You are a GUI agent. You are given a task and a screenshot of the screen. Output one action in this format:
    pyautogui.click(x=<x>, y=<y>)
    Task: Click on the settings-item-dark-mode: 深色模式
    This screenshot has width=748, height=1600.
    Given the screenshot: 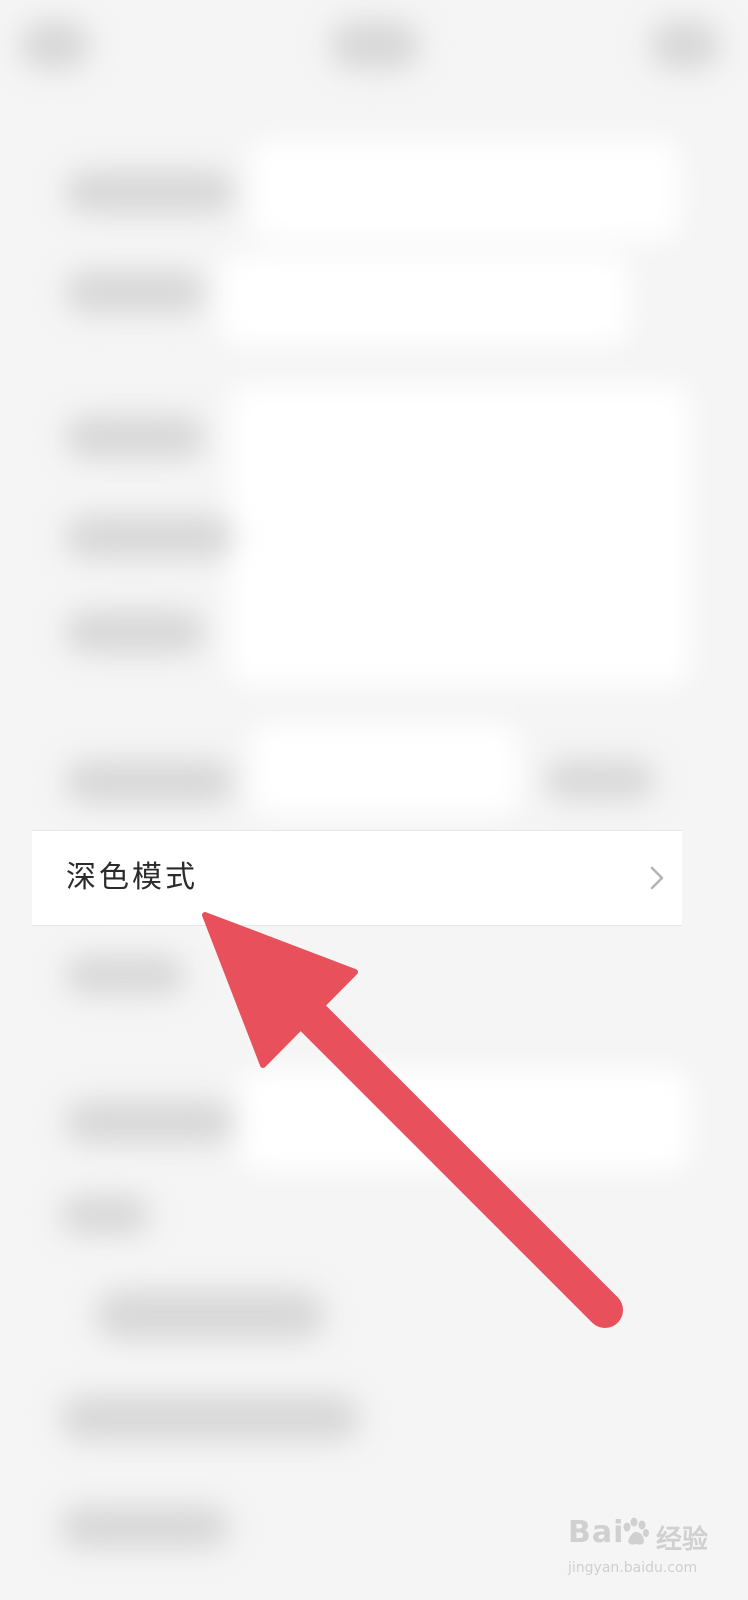 What is the action you would take?
    pyautogui.click(x=357, y=878)
    